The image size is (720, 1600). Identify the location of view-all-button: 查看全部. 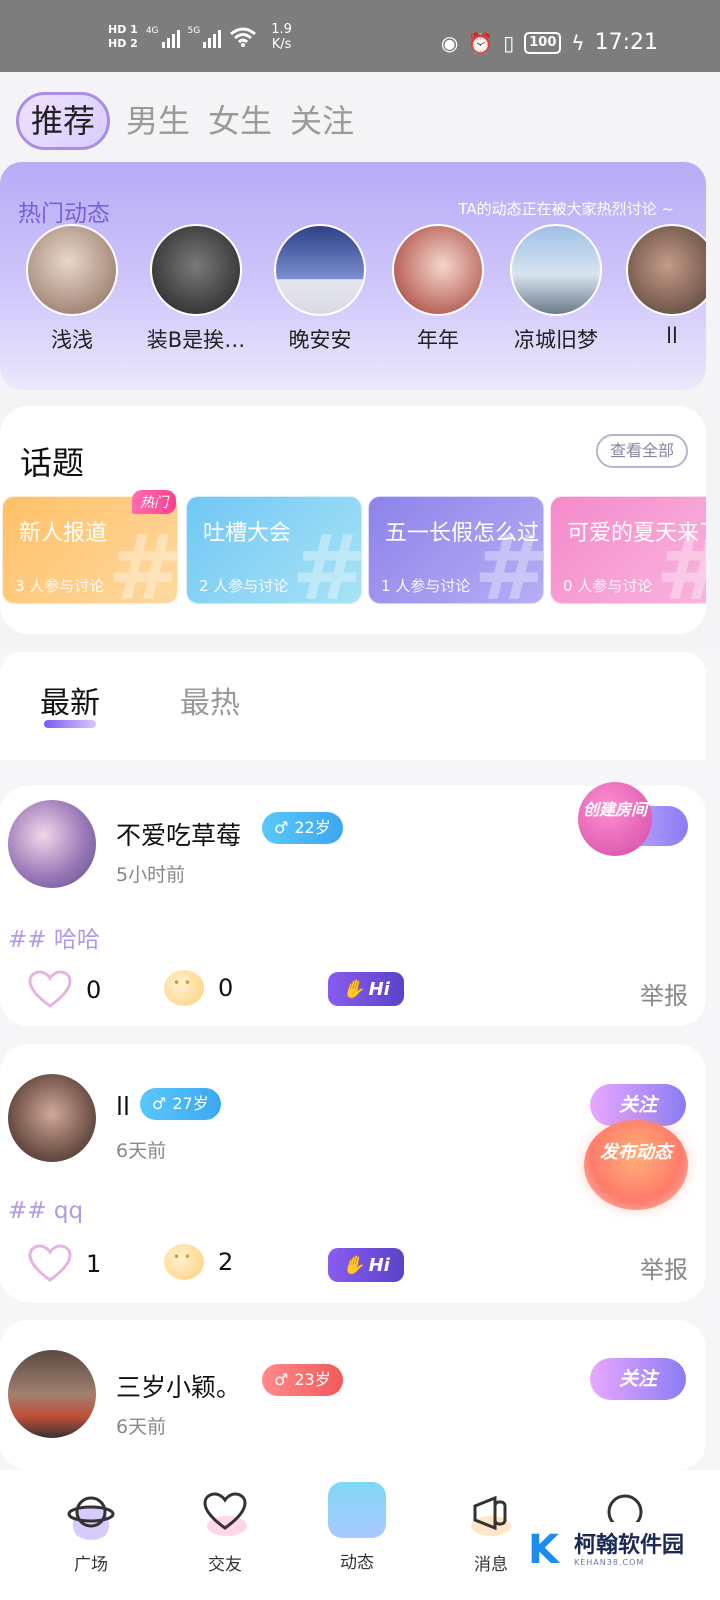
(641, 451).